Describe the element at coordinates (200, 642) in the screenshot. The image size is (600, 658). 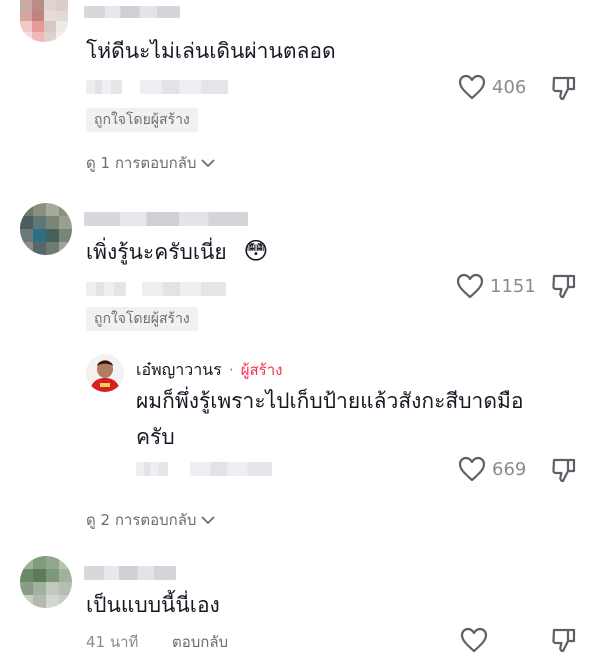
I see `reply-button: ตอบกลับ` at that location.